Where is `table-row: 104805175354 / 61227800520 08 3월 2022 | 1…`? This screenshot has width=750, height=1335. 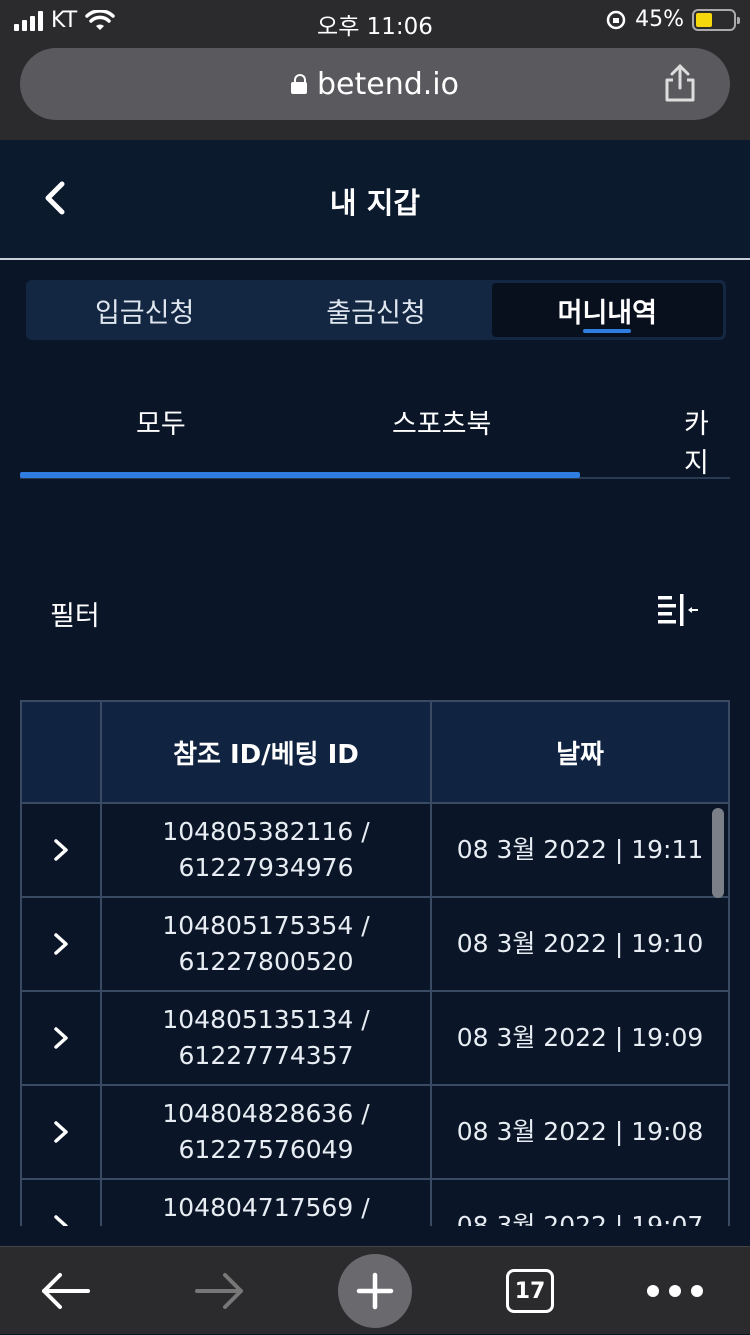
table-row: 104805175354 / 61227800520 08 3월 2022 | 1… is located at coordinates (375, 943).